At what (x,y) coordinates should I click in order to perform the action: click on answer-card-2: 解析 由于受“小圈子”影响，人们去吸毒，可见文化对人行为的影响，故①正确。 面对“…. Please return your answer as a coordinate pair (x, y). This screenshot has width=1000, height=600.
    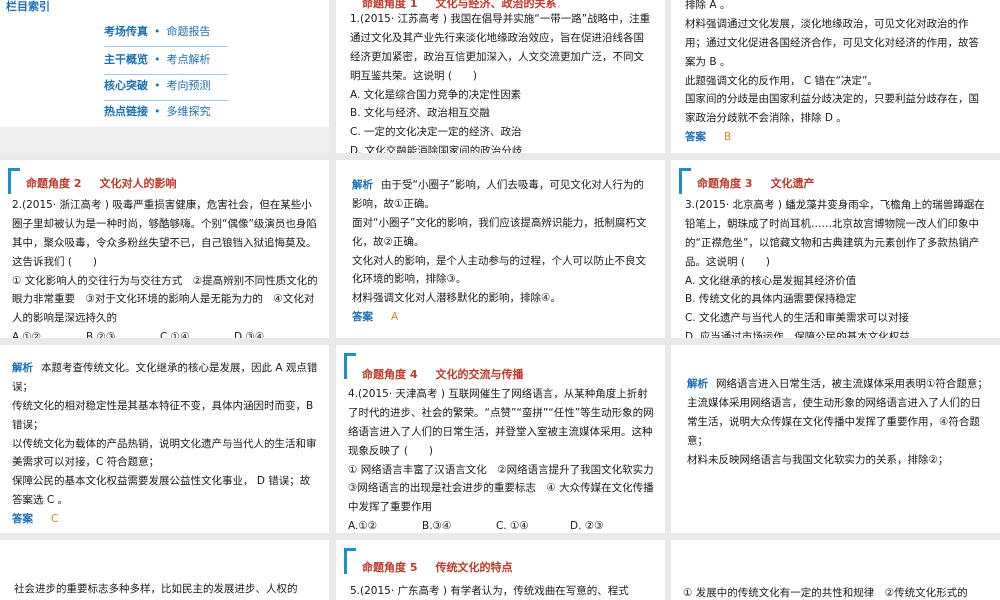
    Looking at the image, I should click on (500, 249).